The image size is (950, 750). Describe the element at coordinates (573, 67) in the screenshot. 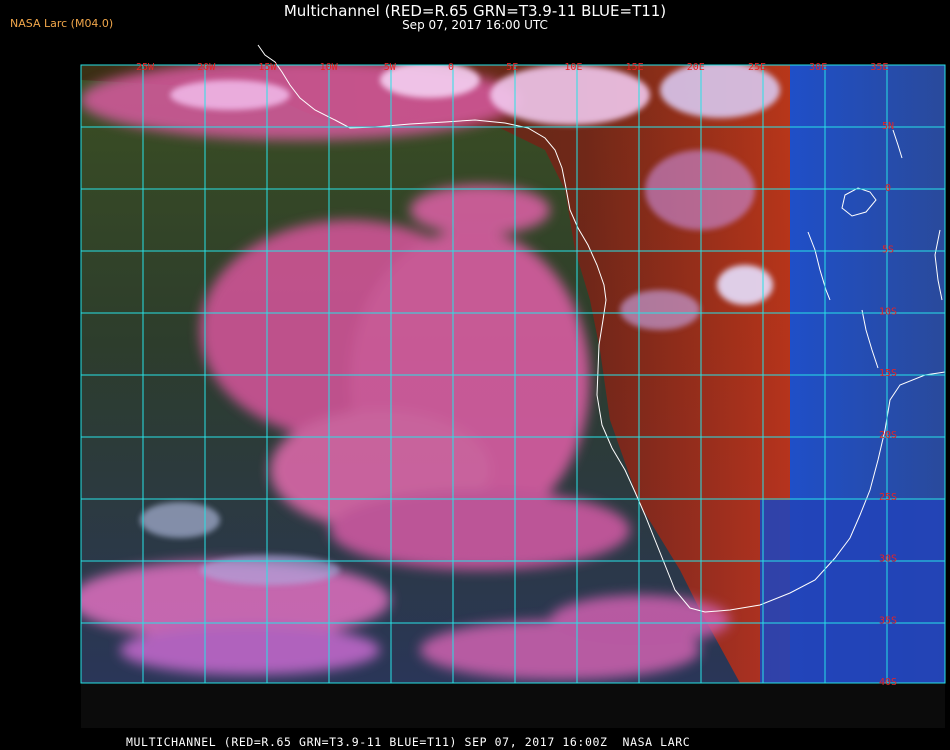

I see `longitude-label: 10E` at that location.